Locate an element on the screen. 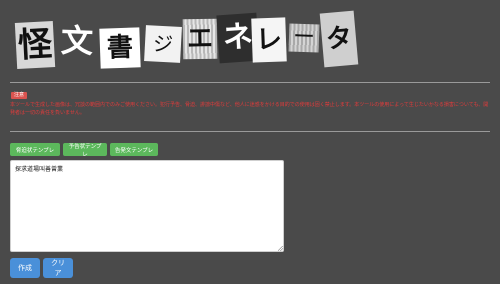 The width and height of the screenshot is (500, 284). clear-button: クリア is located at coordinates (58, 268).